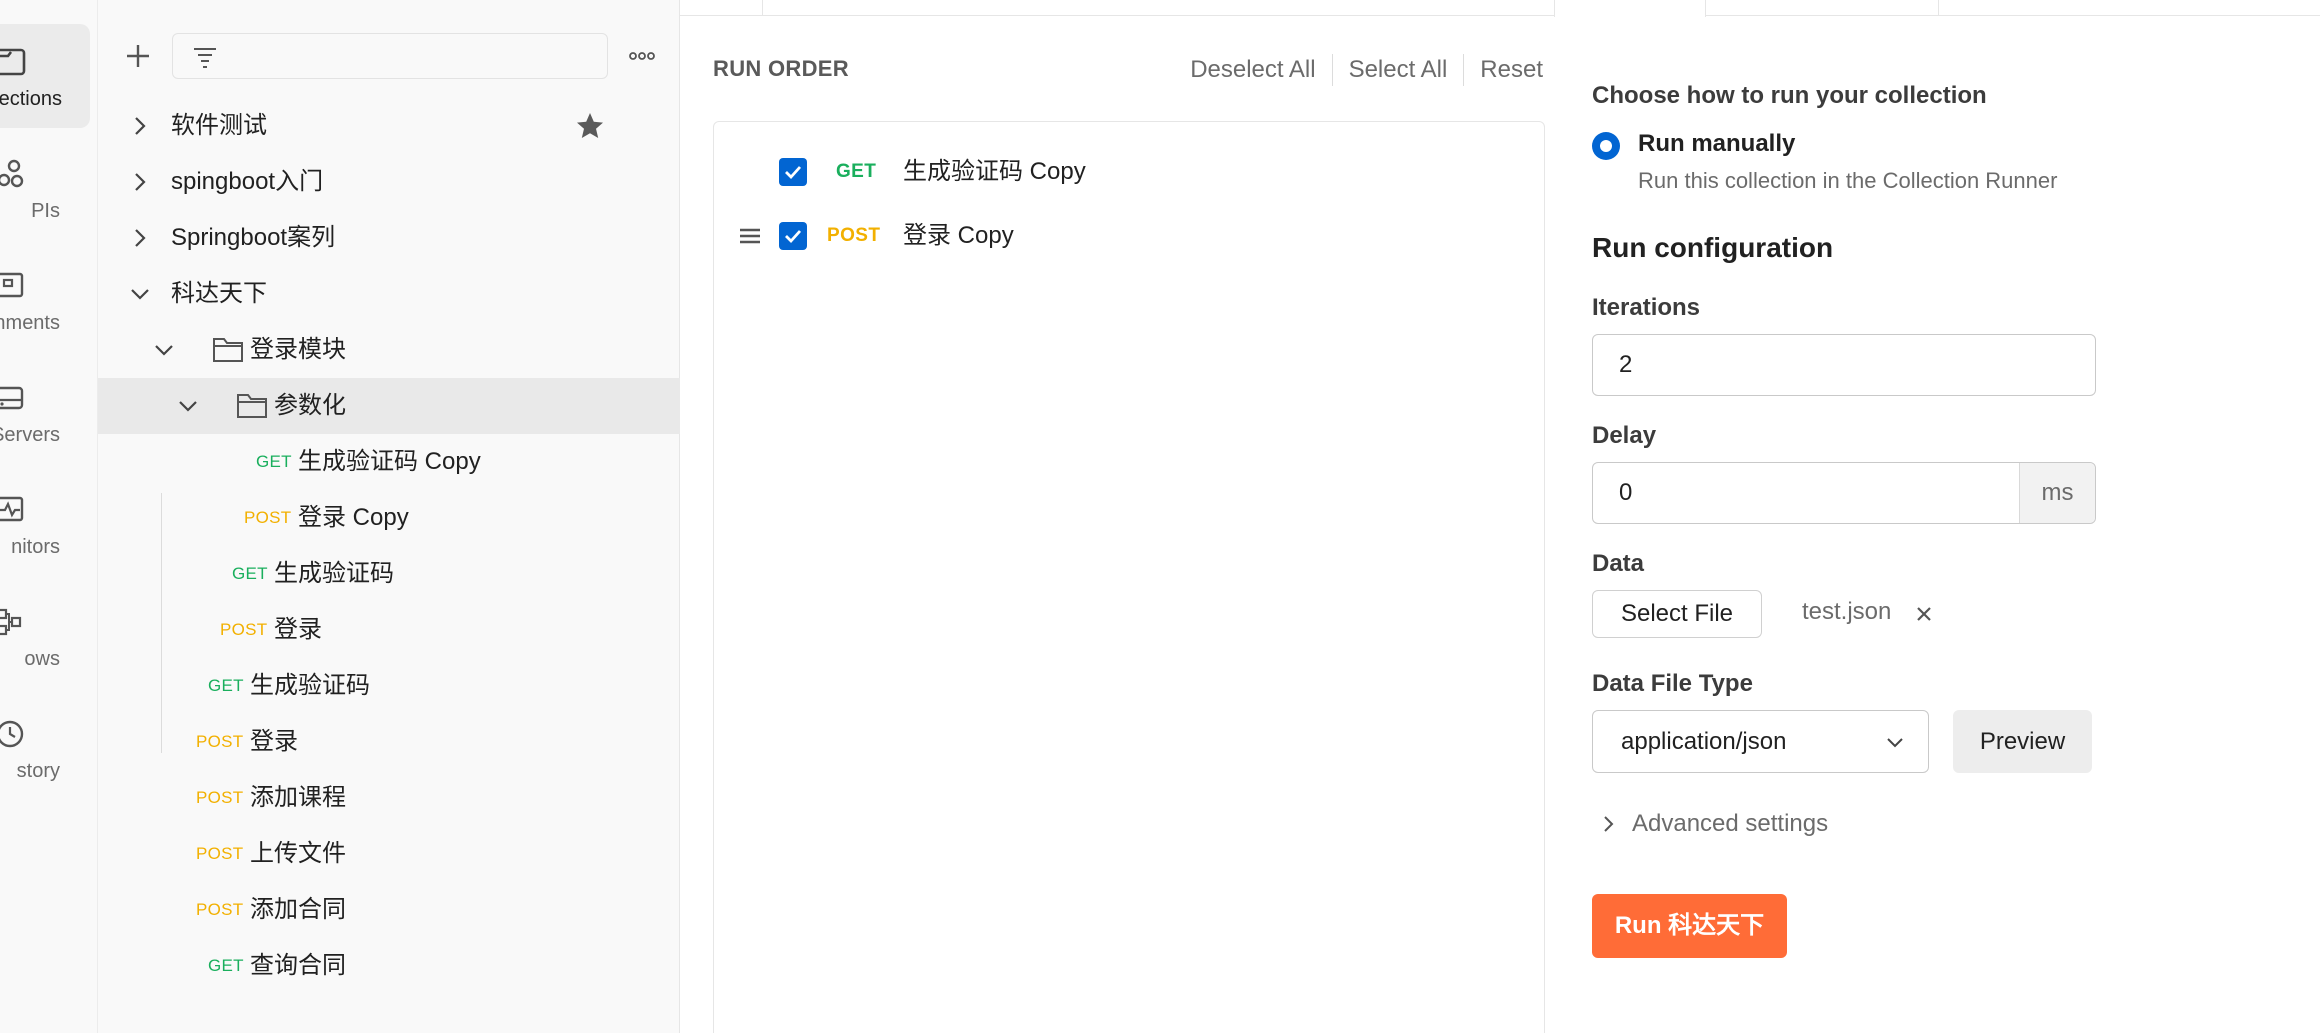 The height and width of the screenshot is (1033, 2320). I want to click on tree-item-folder-selected: 参数化, so click(389, 406).